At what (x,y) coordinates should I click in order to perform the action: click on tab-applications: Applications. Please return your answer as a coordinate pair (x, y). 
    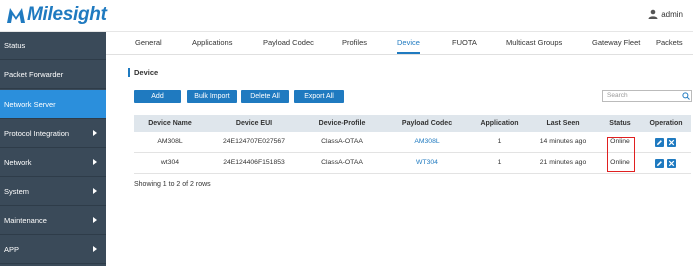
    Looking at the image, I should click on (212, 43).